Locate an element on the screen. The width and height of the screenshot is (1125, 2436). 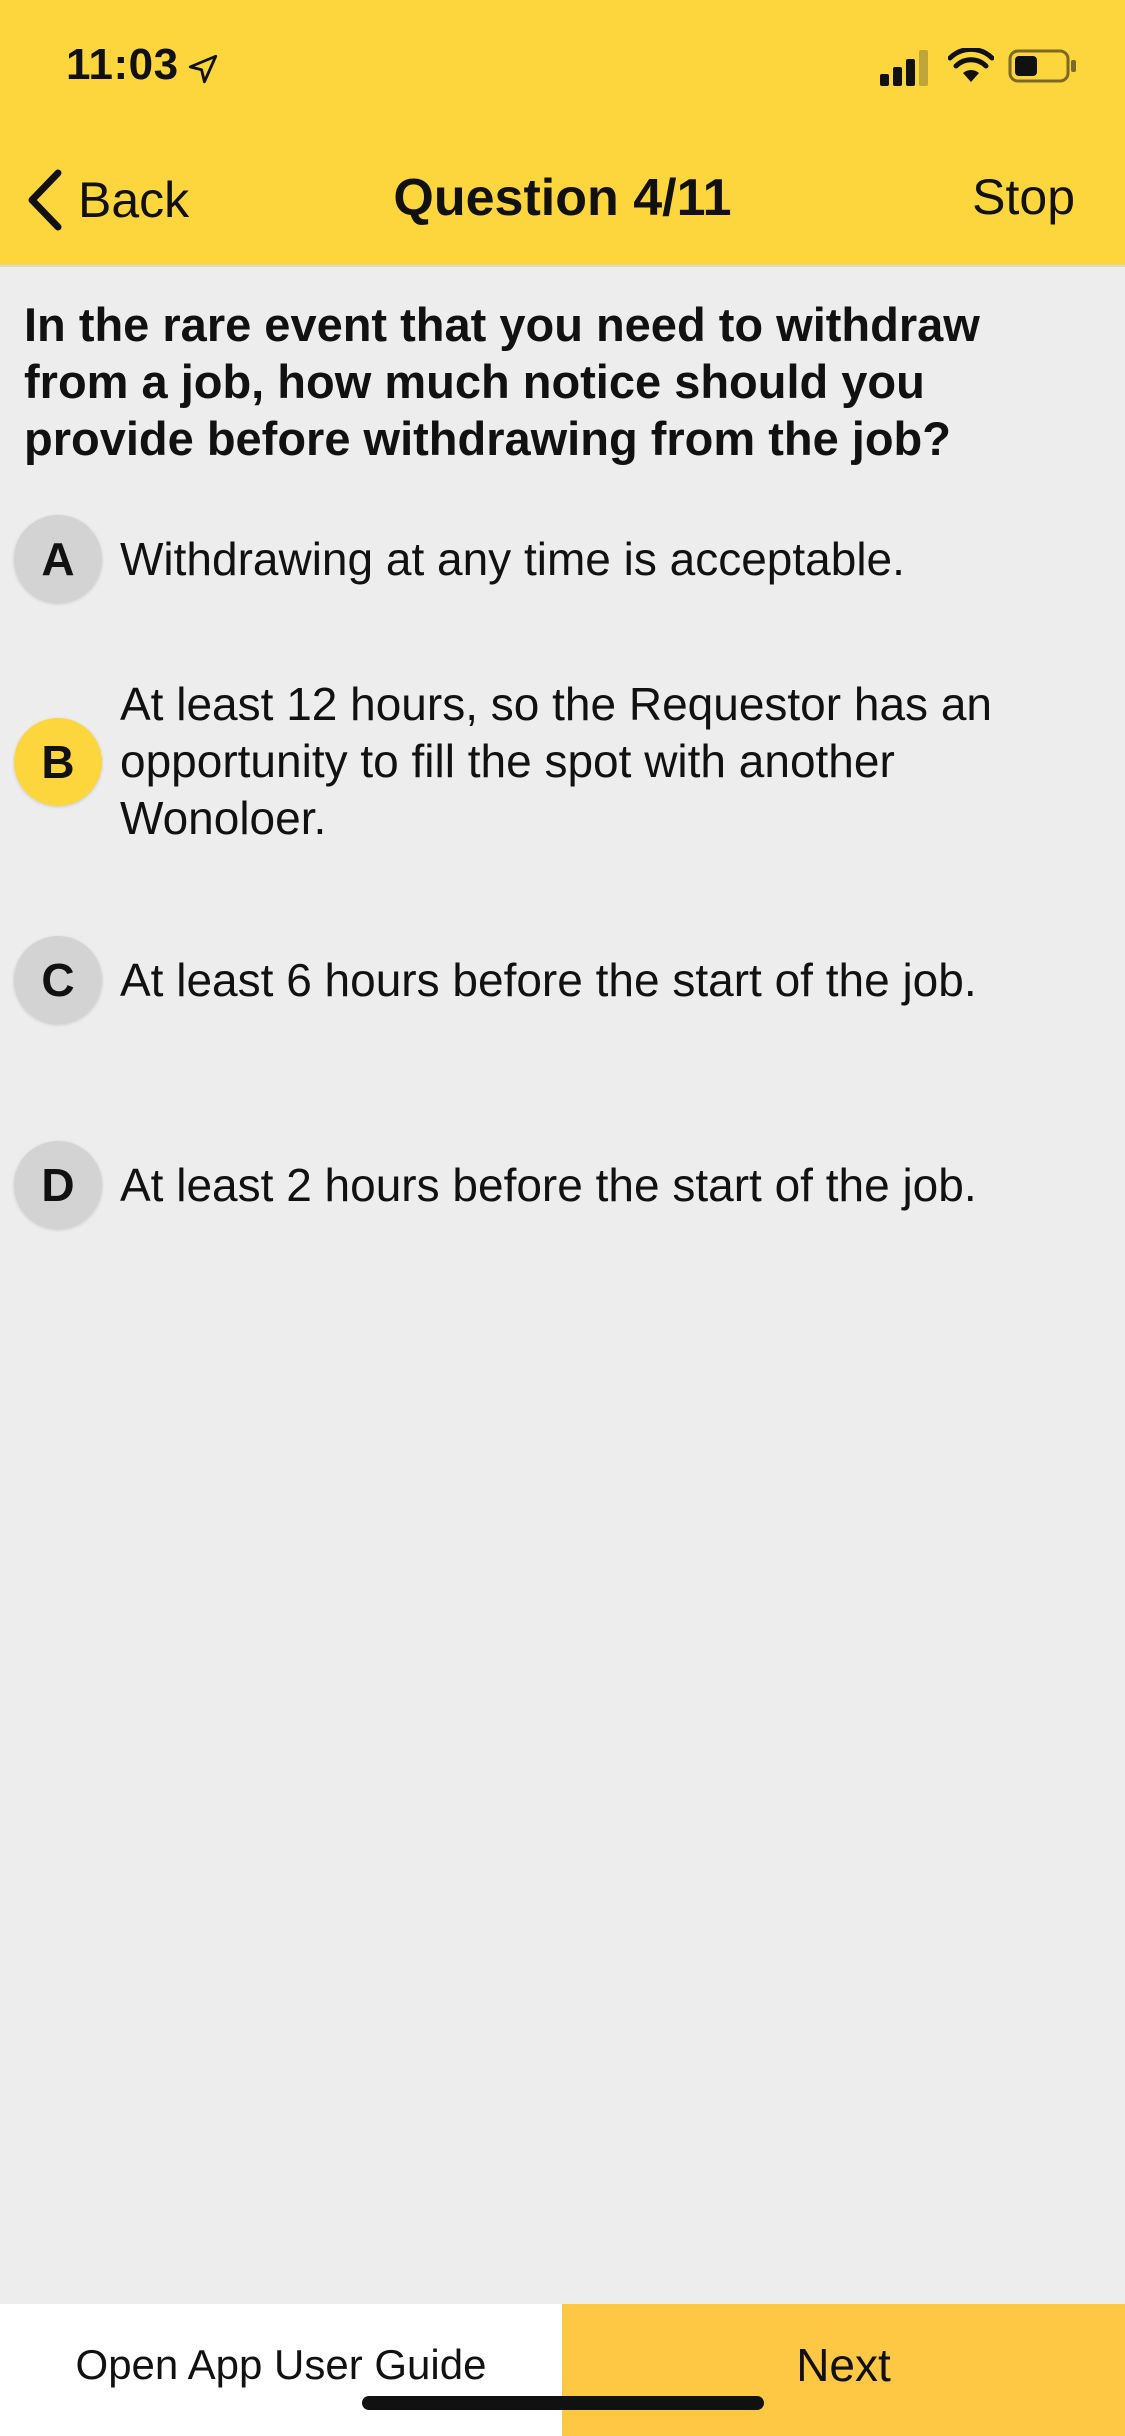
status-time: 11:03 is located at coordinates (122, 64).